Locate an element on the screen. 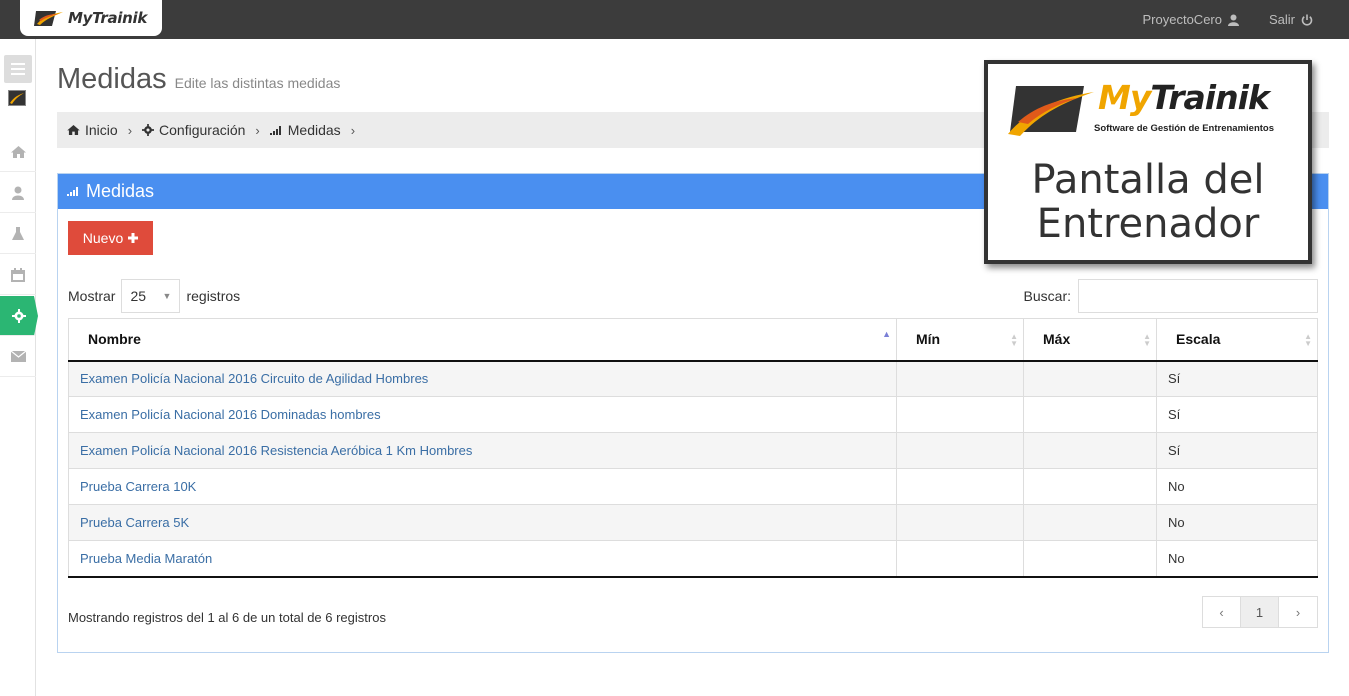  logout-label: Salir is located at coordinates (1281, 19).